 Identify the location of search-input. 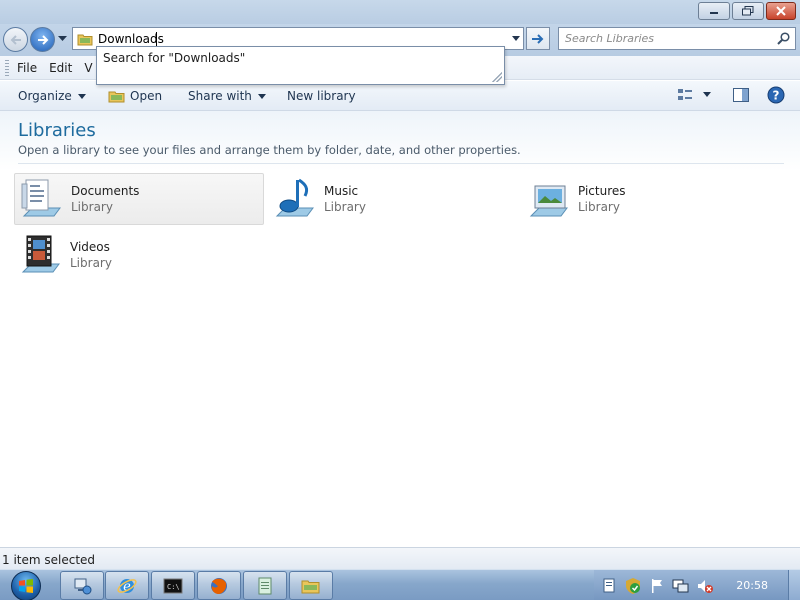
(671, 38).